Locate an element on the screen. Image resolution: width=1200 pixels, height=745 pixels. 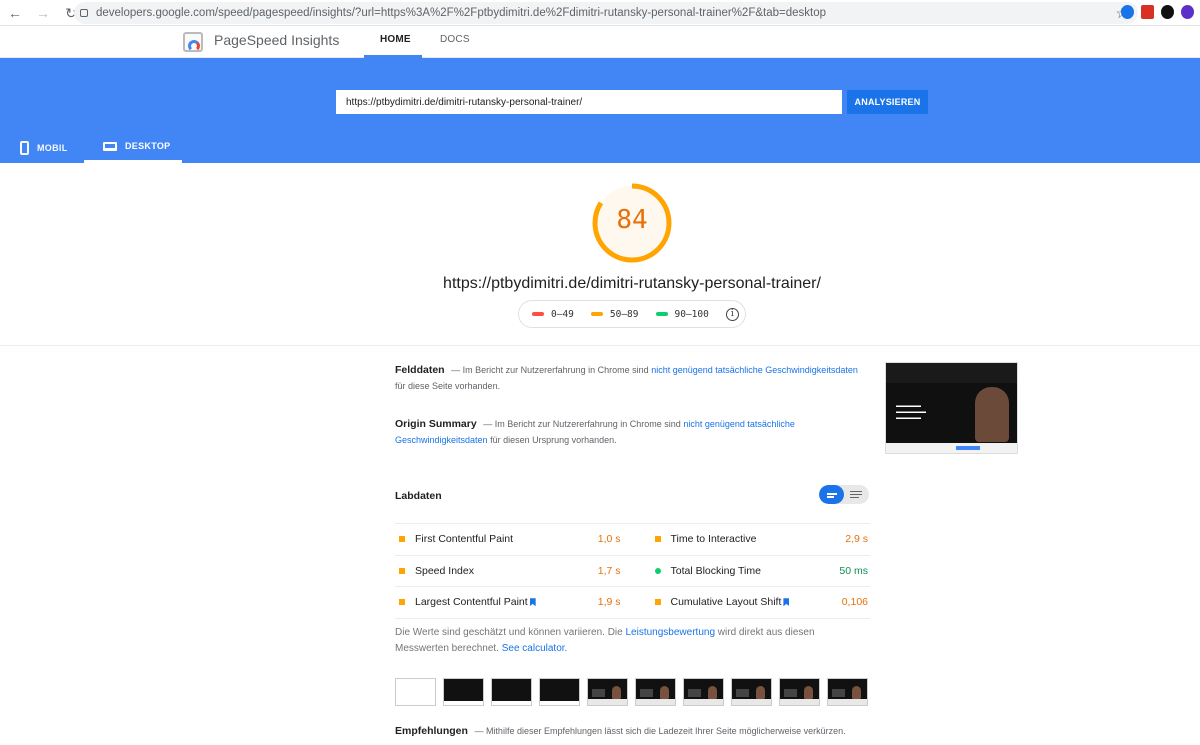
legend-fail-label: 0–49 is located at coordinates (562, 314).